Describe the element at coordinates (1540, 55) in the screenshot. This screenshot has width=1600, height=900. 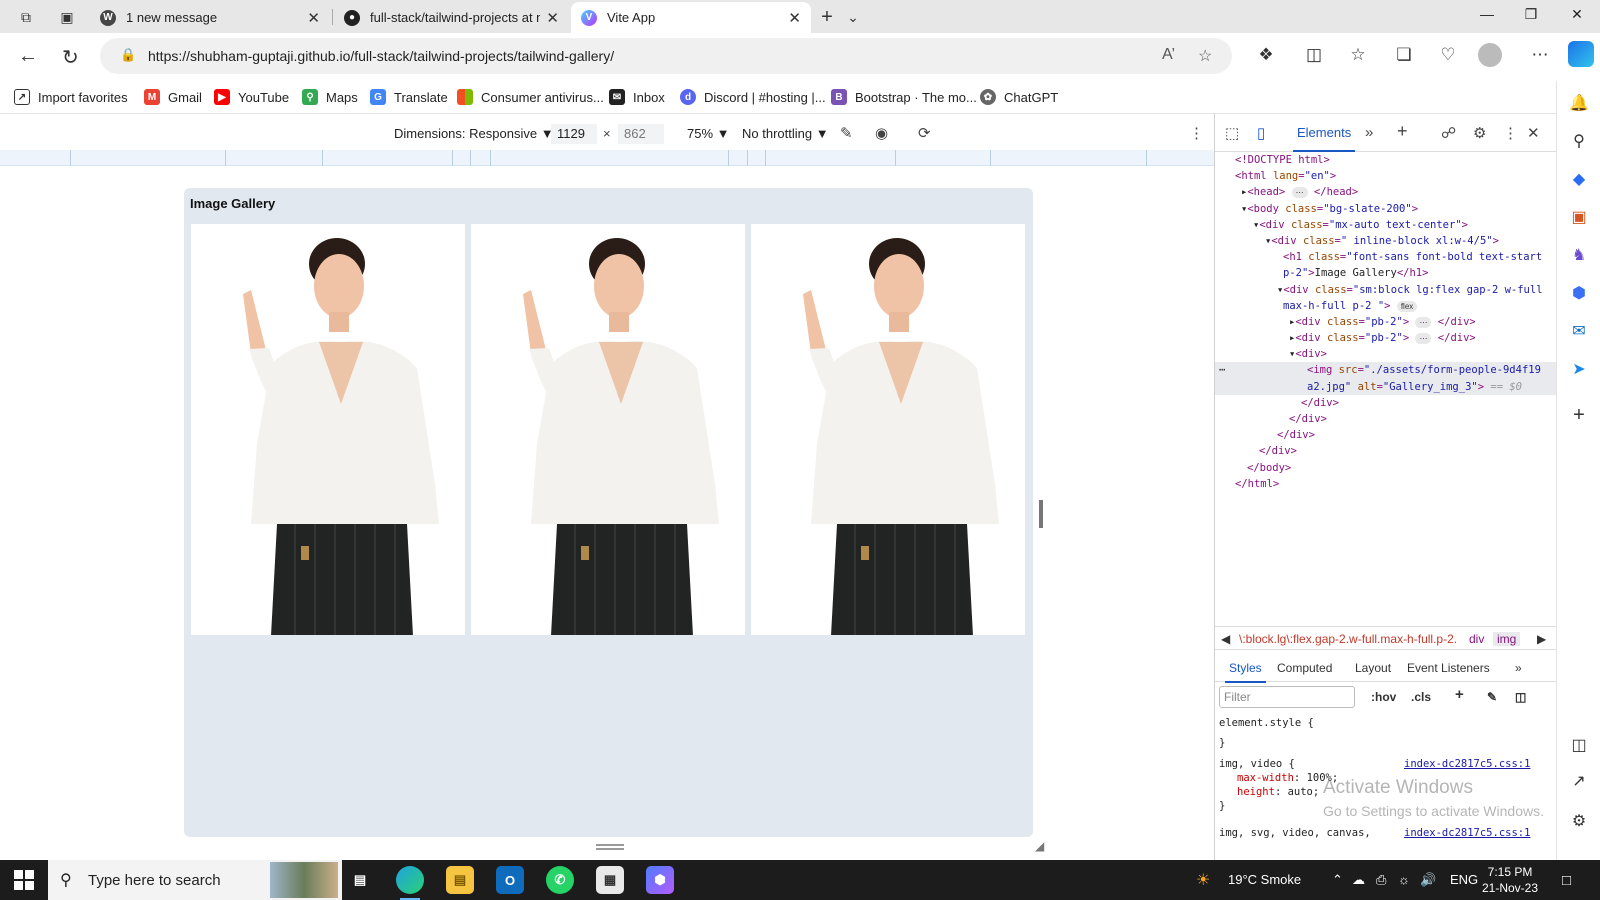
I see `more-menu-icon: ⋯` at that location.